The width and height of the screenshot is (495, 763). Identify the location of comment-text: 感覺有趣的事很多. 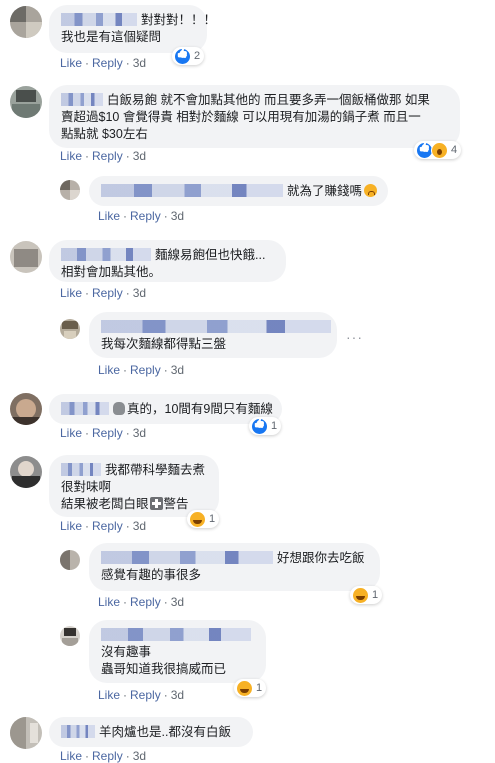
(151, 575).